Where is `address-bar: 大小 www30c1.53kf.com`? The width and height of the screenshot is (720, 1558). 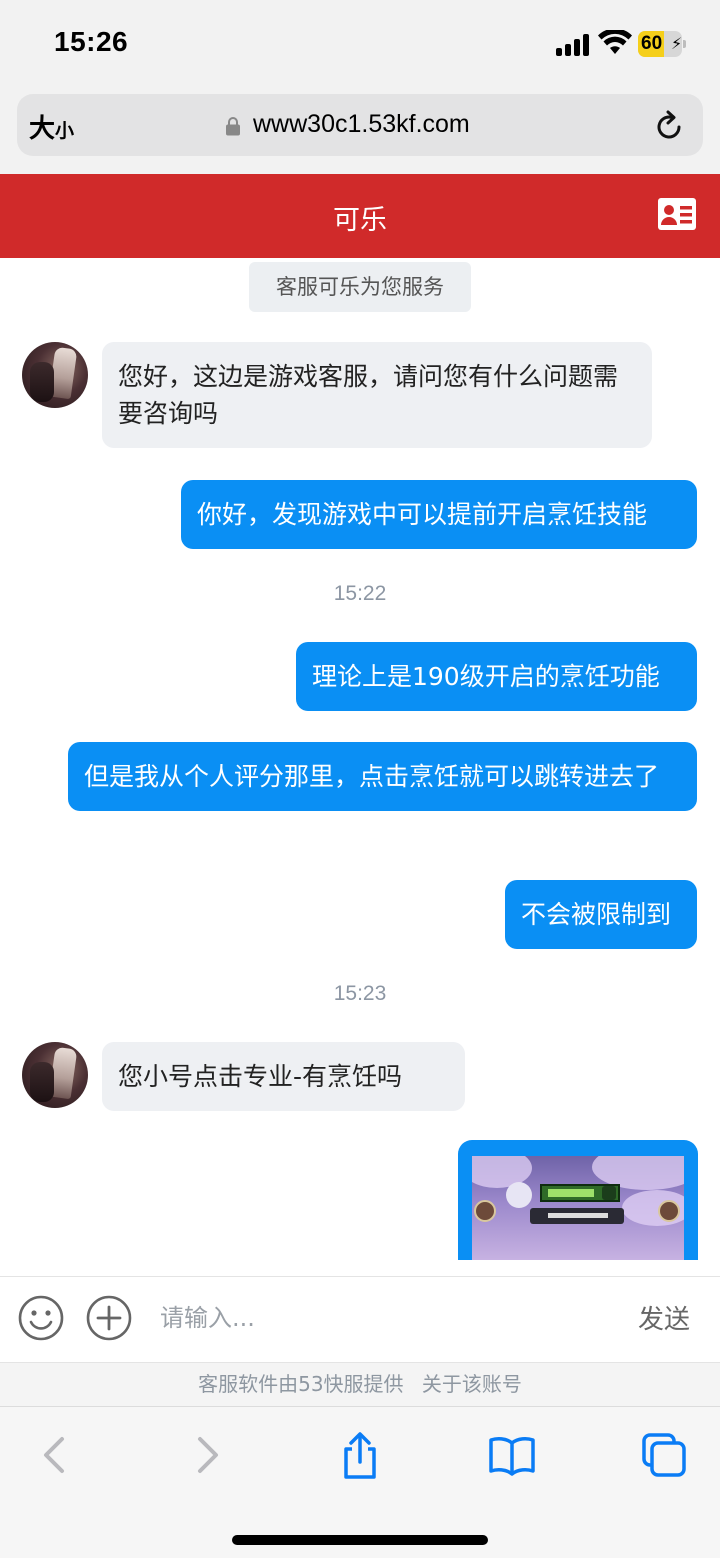
address-bar: 大小 www30c1.53kf.com is located at coordinates (360, 125).